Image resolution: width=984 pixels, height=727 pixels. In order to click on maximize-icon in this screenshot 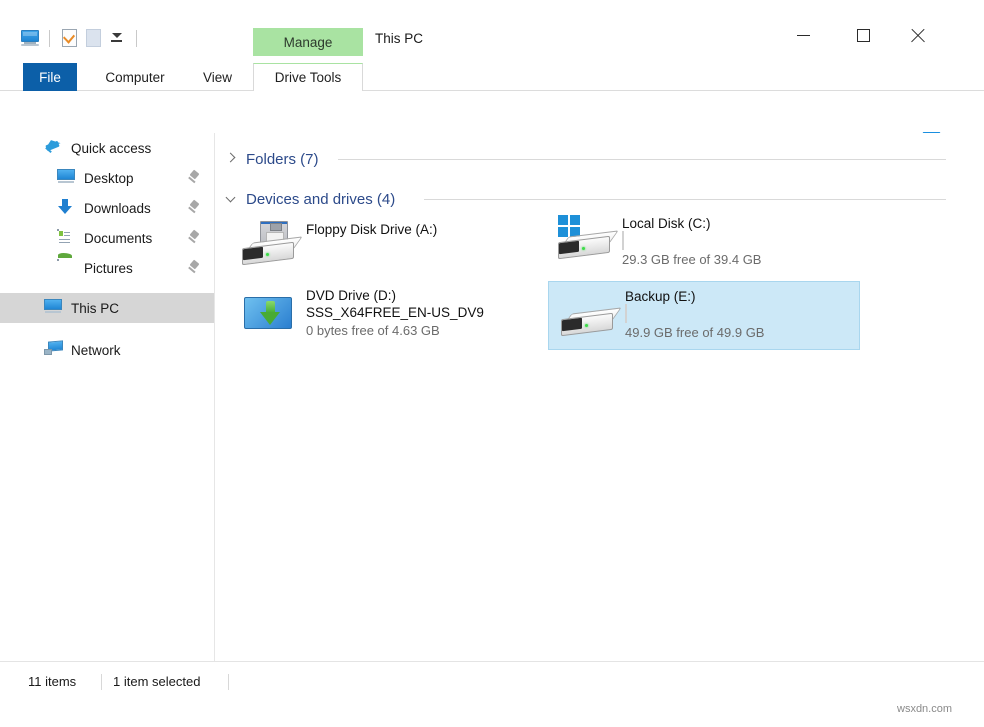, I will do `click(863, 35)`.